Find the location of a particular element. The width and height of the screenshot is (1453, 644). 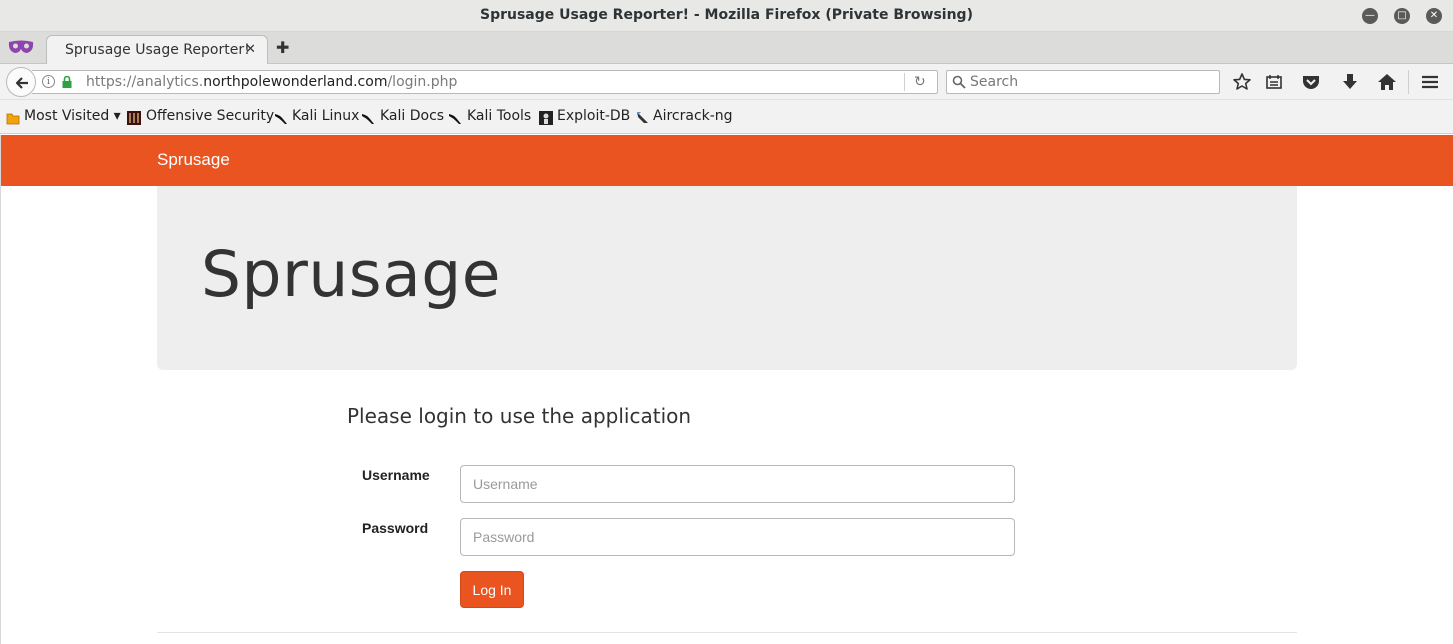

maximize-button: □ is located at coordinates (1402, 16).